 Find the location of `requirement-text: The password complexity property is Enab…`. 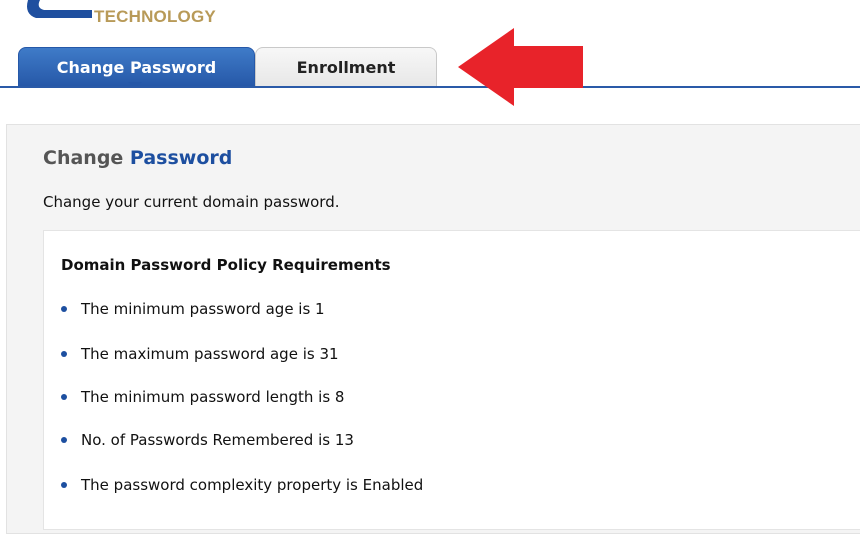

requirement-text: The password complexity property is Enab… is located at coordinates (252, 485).